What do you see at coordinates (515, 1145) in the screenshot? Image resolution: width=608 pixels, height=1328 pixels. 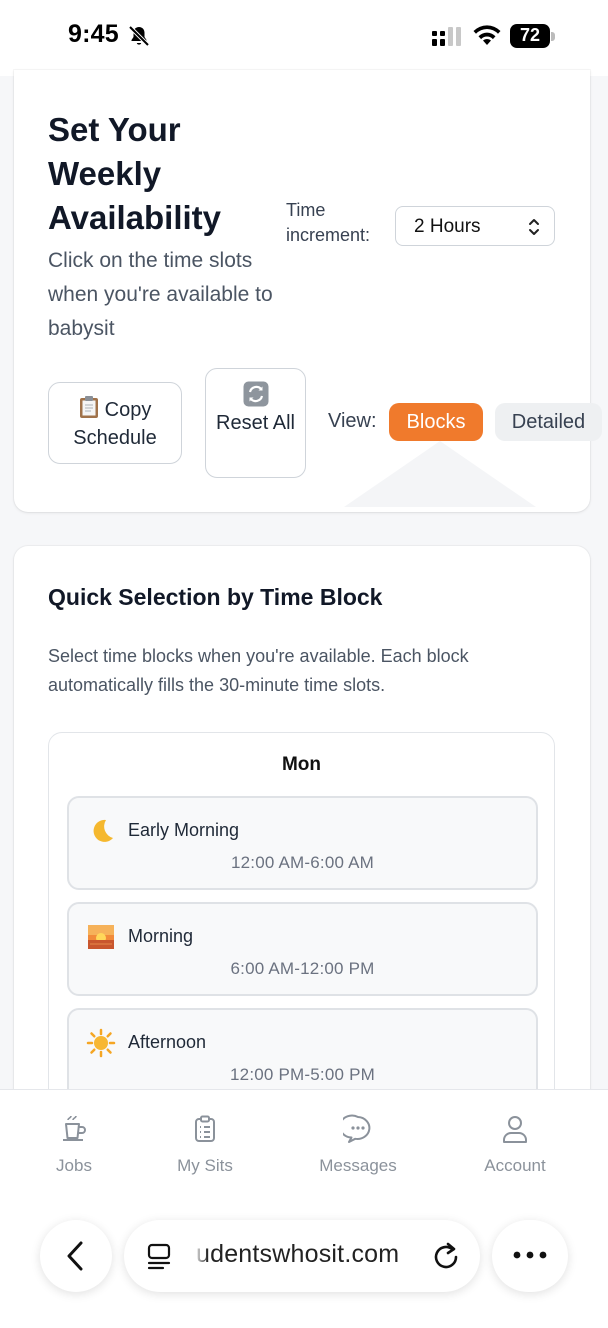 I see `nav-account: Account` at bounding box center [515, 1145].